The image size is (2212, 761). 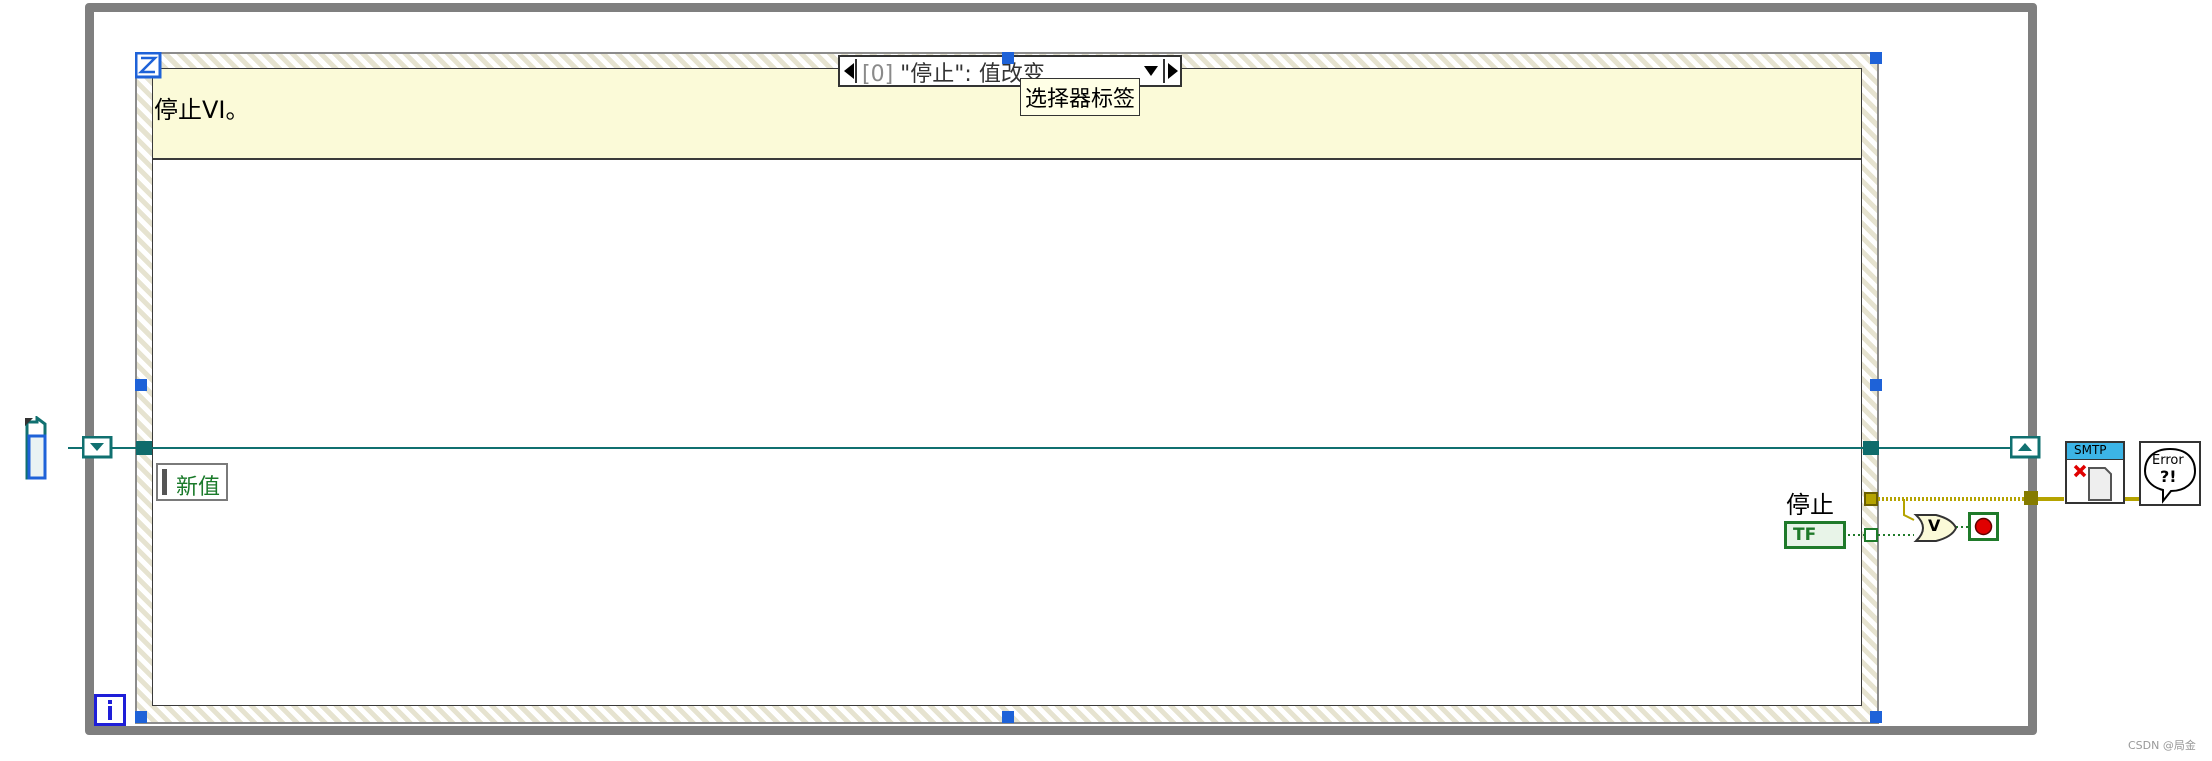 I want to click on or-node-text: V, so click(x=1934, y=525).